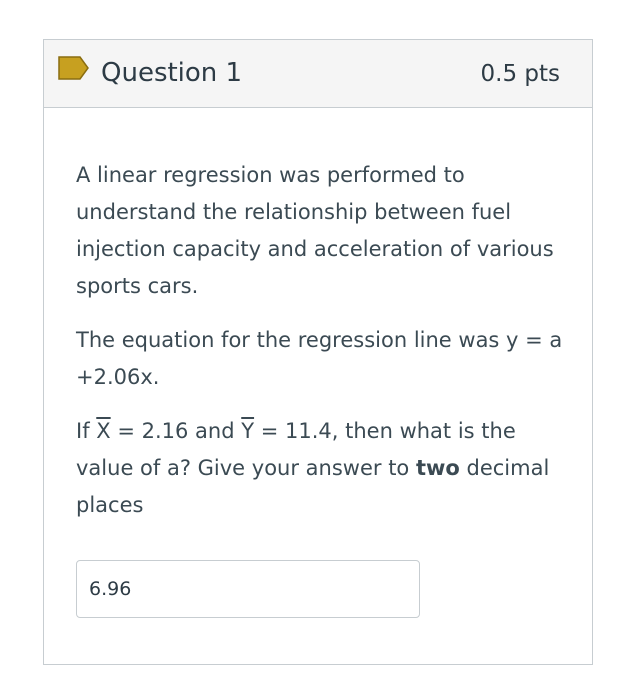  I want to click on question-header: Question 1 0.5 pts, so click(318, 74).